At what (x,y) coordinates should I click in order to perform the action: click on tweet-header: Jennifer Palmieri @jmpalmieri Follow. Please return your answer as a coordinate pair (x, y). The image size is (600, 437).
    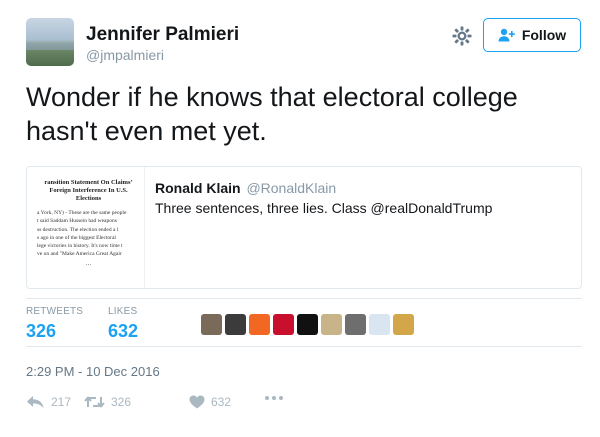
    Looking at the image, I should click on (304, 42).